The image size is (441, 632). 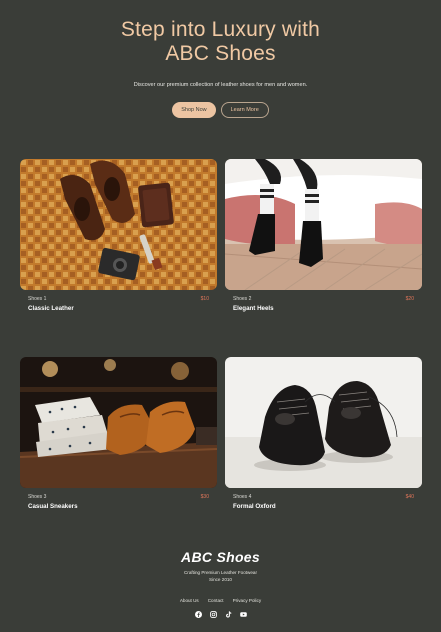 What do you see at coordinates (323, 308) in the screenshot?
I see `product-name: Elegant Heels` at bounding box center [323, 308].